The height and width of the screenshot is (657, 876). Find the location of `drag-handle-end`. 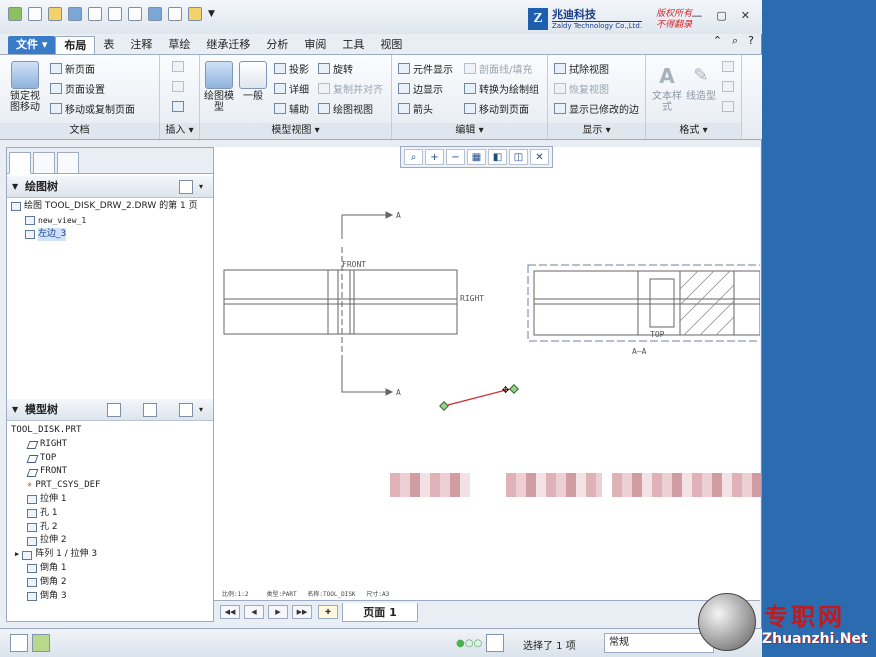

drag-handle-end is located at coordinates (514, 389).